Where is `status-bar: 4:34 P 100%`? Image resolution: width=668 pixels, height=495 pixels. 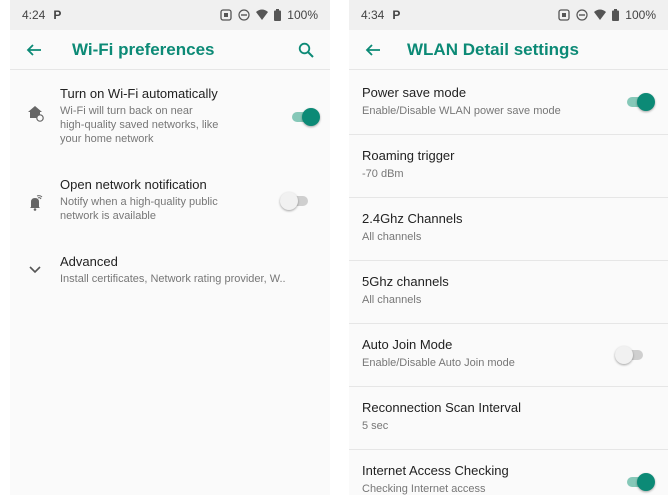 status-bar: 4:34 P 100% is located at coordinates (508, 15).